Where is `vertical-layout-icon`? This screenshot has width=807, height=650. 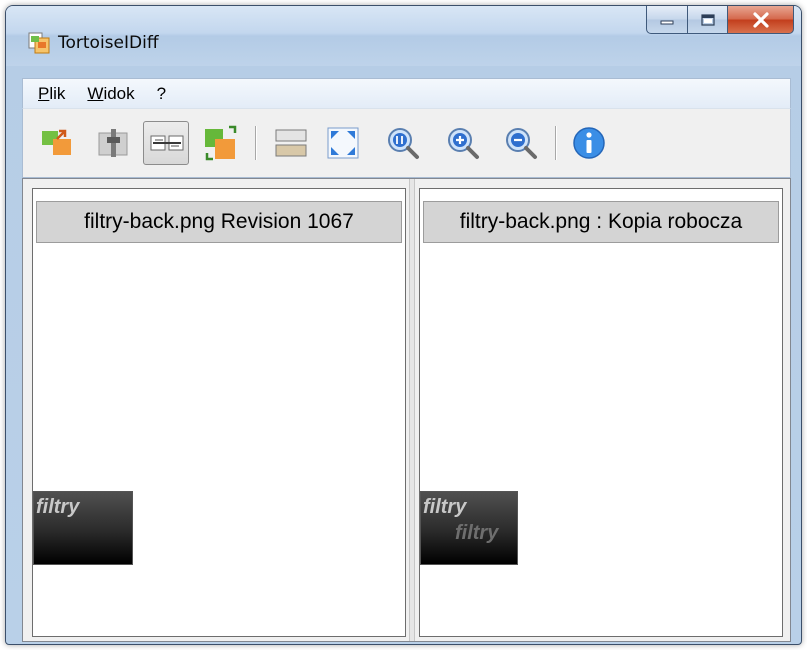
vertical-layout-icon is located at coordinates (291, 143).